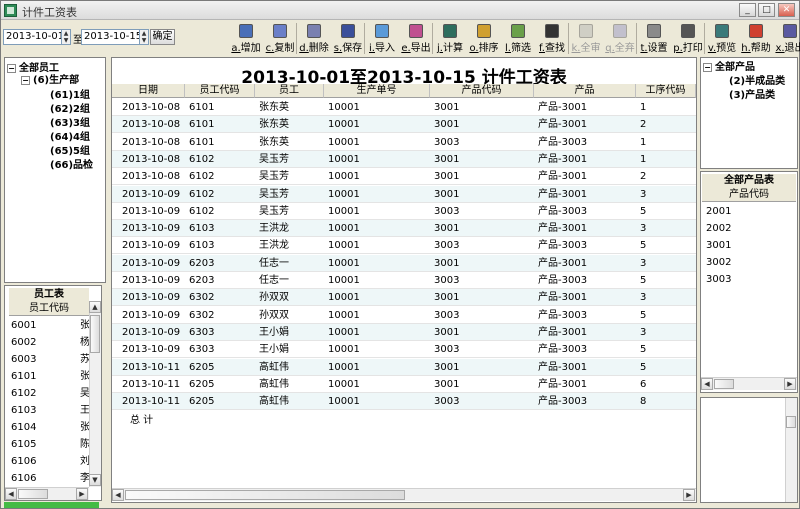 The height and width of the screenshot is (509, 800). Describe the element at coordinates (736, 211) in the screenshot. I see `product-code-cell: 2001` at that location.